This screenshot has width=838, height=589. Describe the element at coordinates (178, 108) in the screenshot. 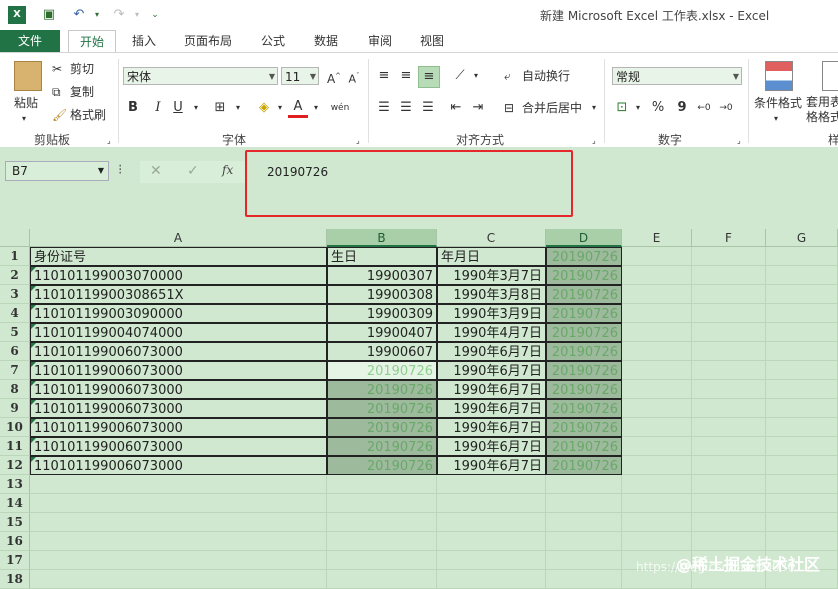

I see `underline-button: U` at that location.